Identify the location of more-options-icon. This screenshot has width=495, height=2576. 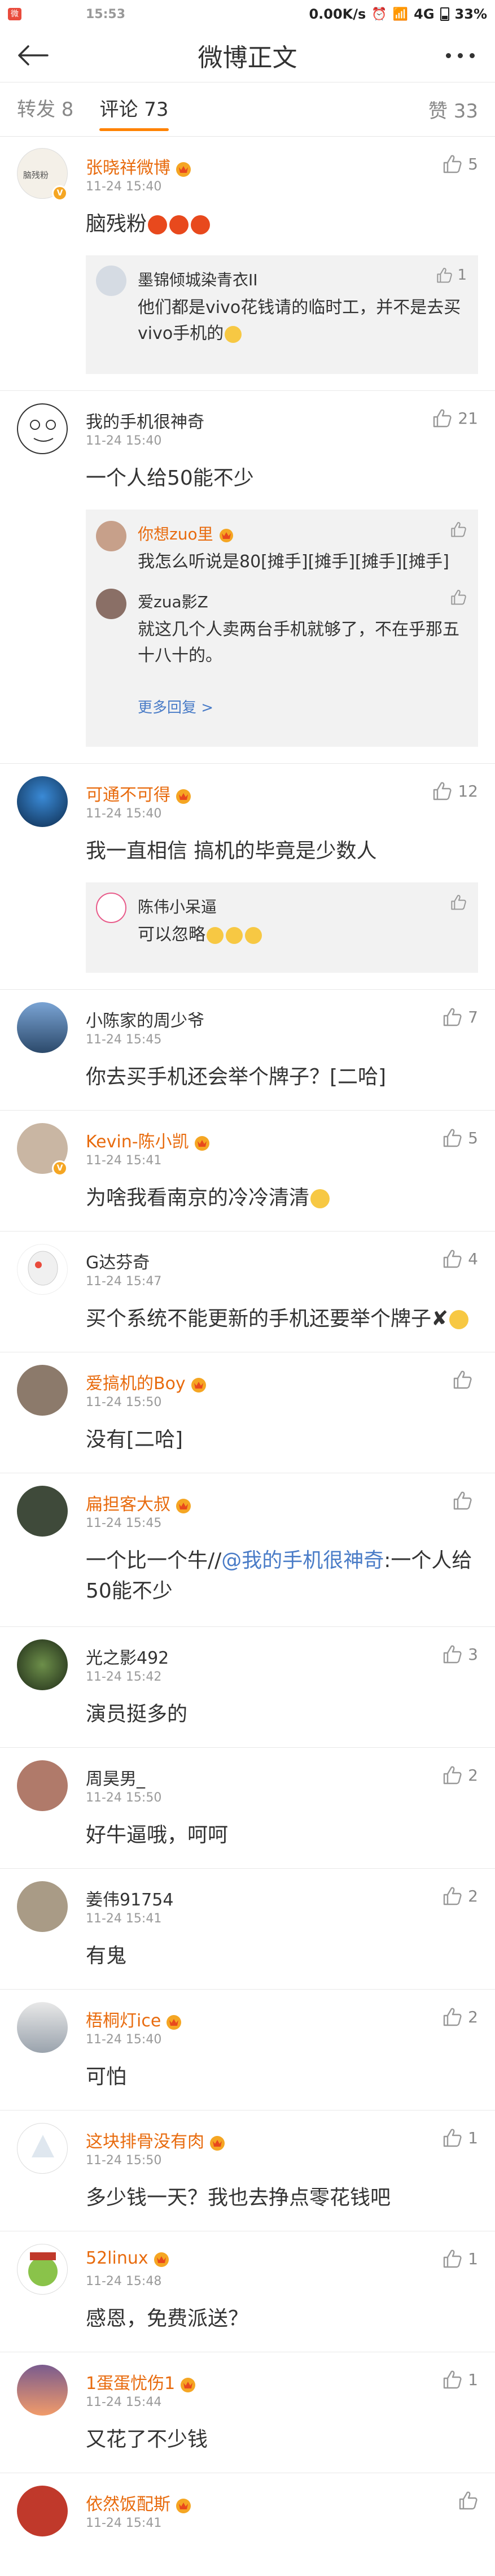
(460, 55).